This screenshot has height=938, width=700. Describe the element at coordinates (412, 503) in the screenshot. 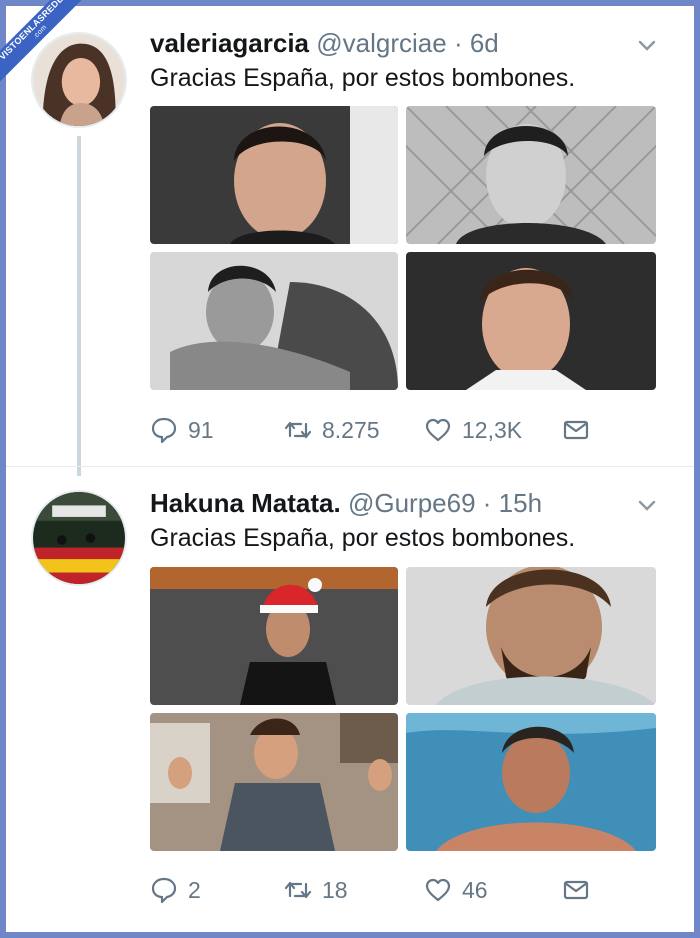

I see `user-handle: @Gurpe69` at that location.